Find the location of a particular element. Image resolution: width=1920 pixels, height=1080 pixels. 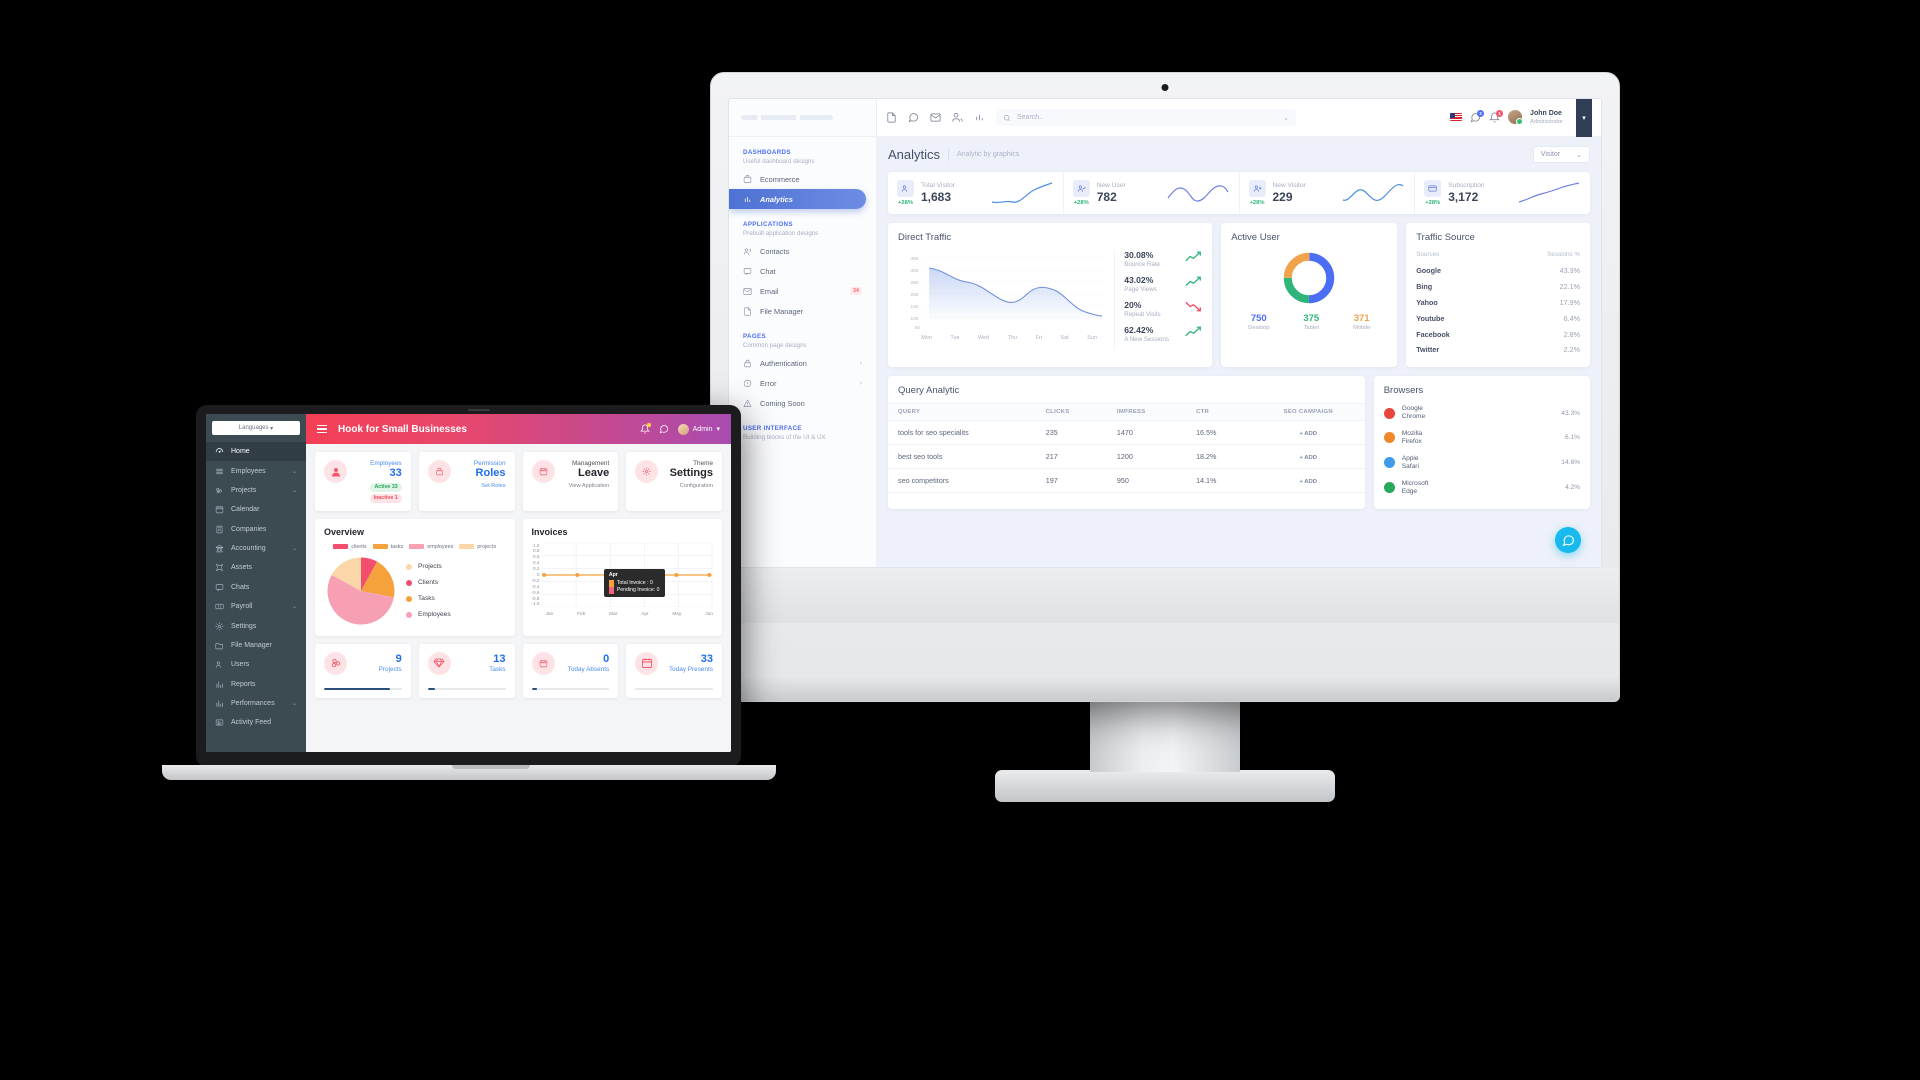

user-info: John Doe Administrator is located at coordinates (1546, 117).